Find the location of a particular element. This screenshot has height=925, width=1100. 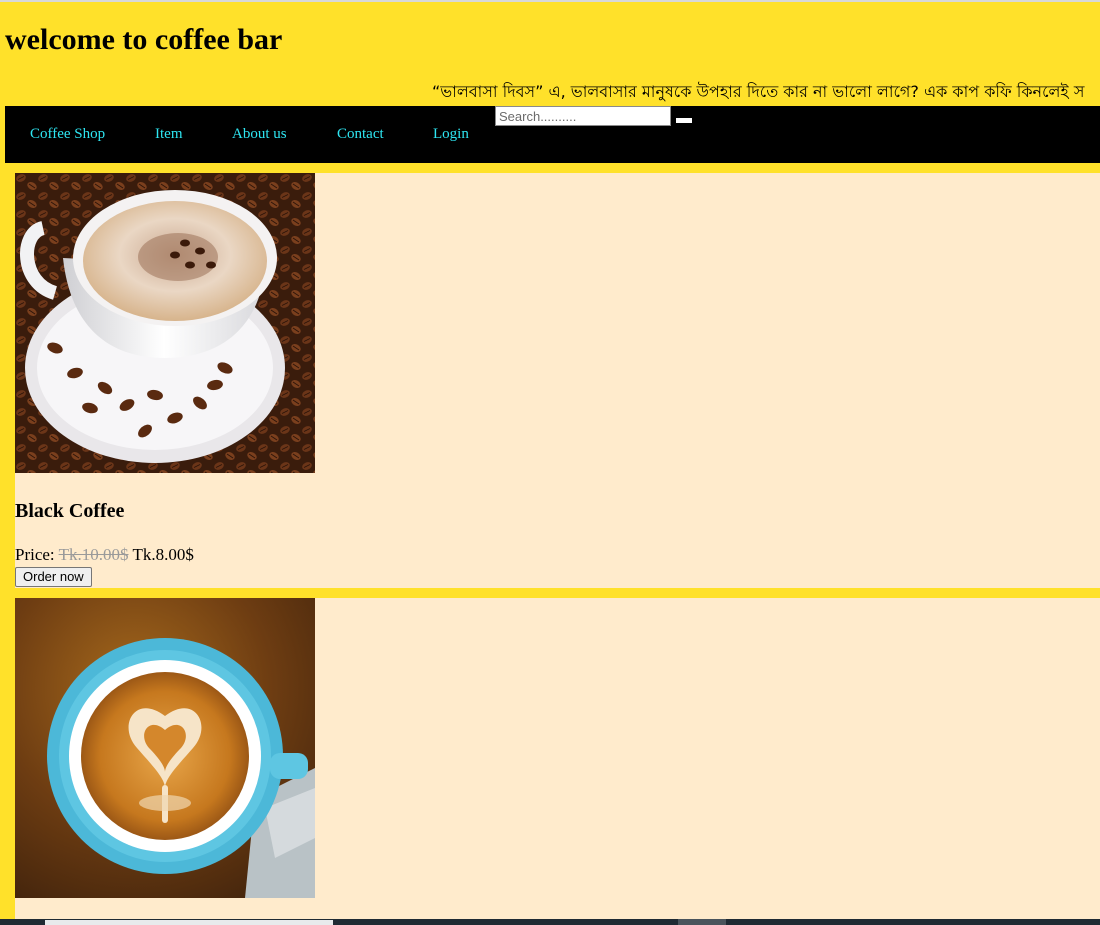

nav-link-item: Item is located at coordinates (169, 134).